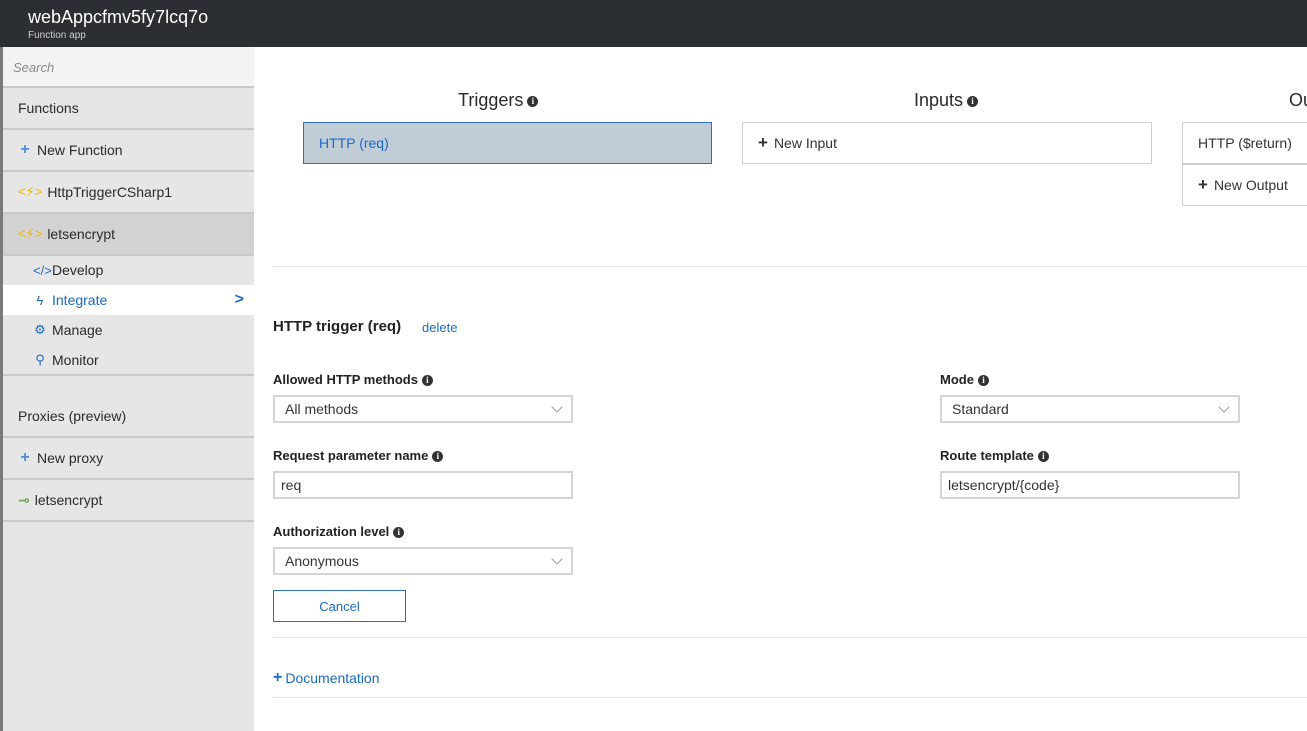 This screenshot has width=1307, height=731. What do you see at coordinates (423, 485) in the screenshot?
I see `request-param-input: req` at bounding box center [423, 485].